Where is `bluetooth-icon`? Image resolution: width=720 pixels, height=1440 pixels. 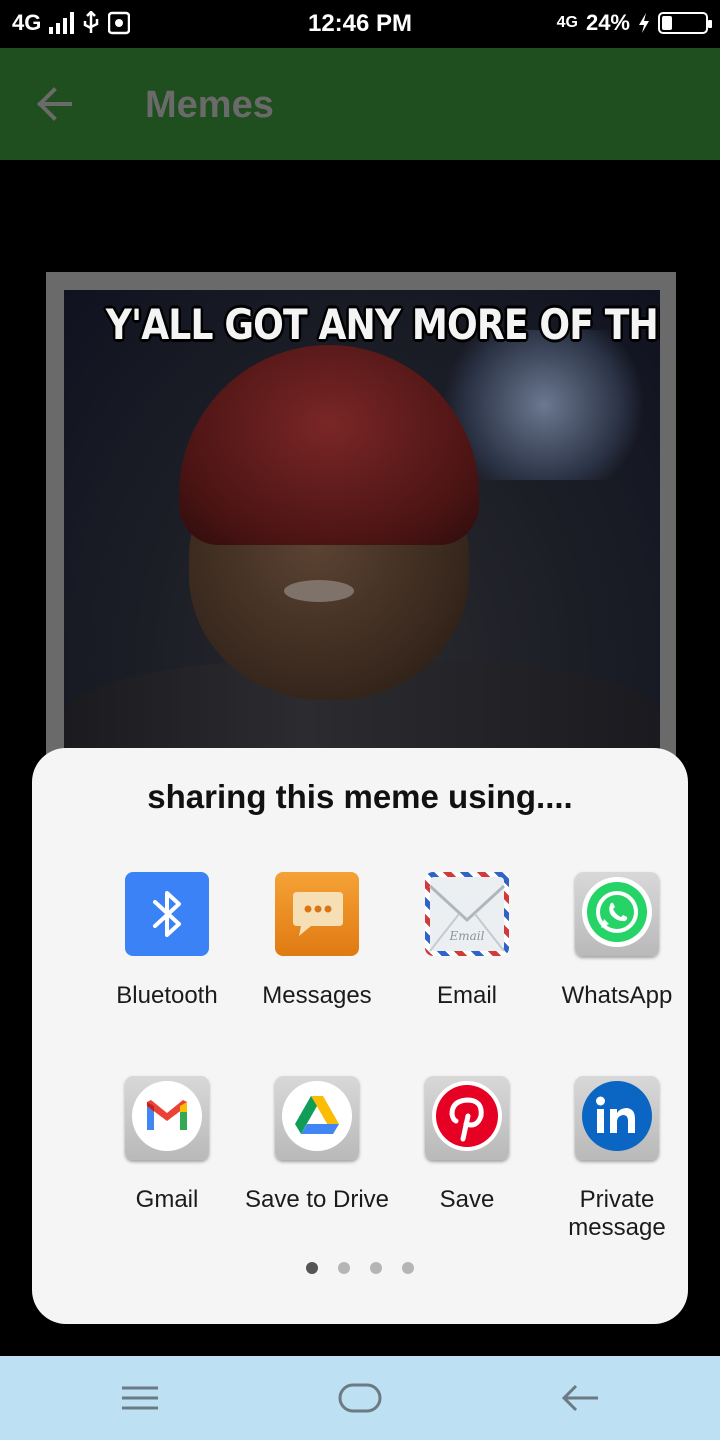 bluetooth-icon is located at coordinates (167, 914).